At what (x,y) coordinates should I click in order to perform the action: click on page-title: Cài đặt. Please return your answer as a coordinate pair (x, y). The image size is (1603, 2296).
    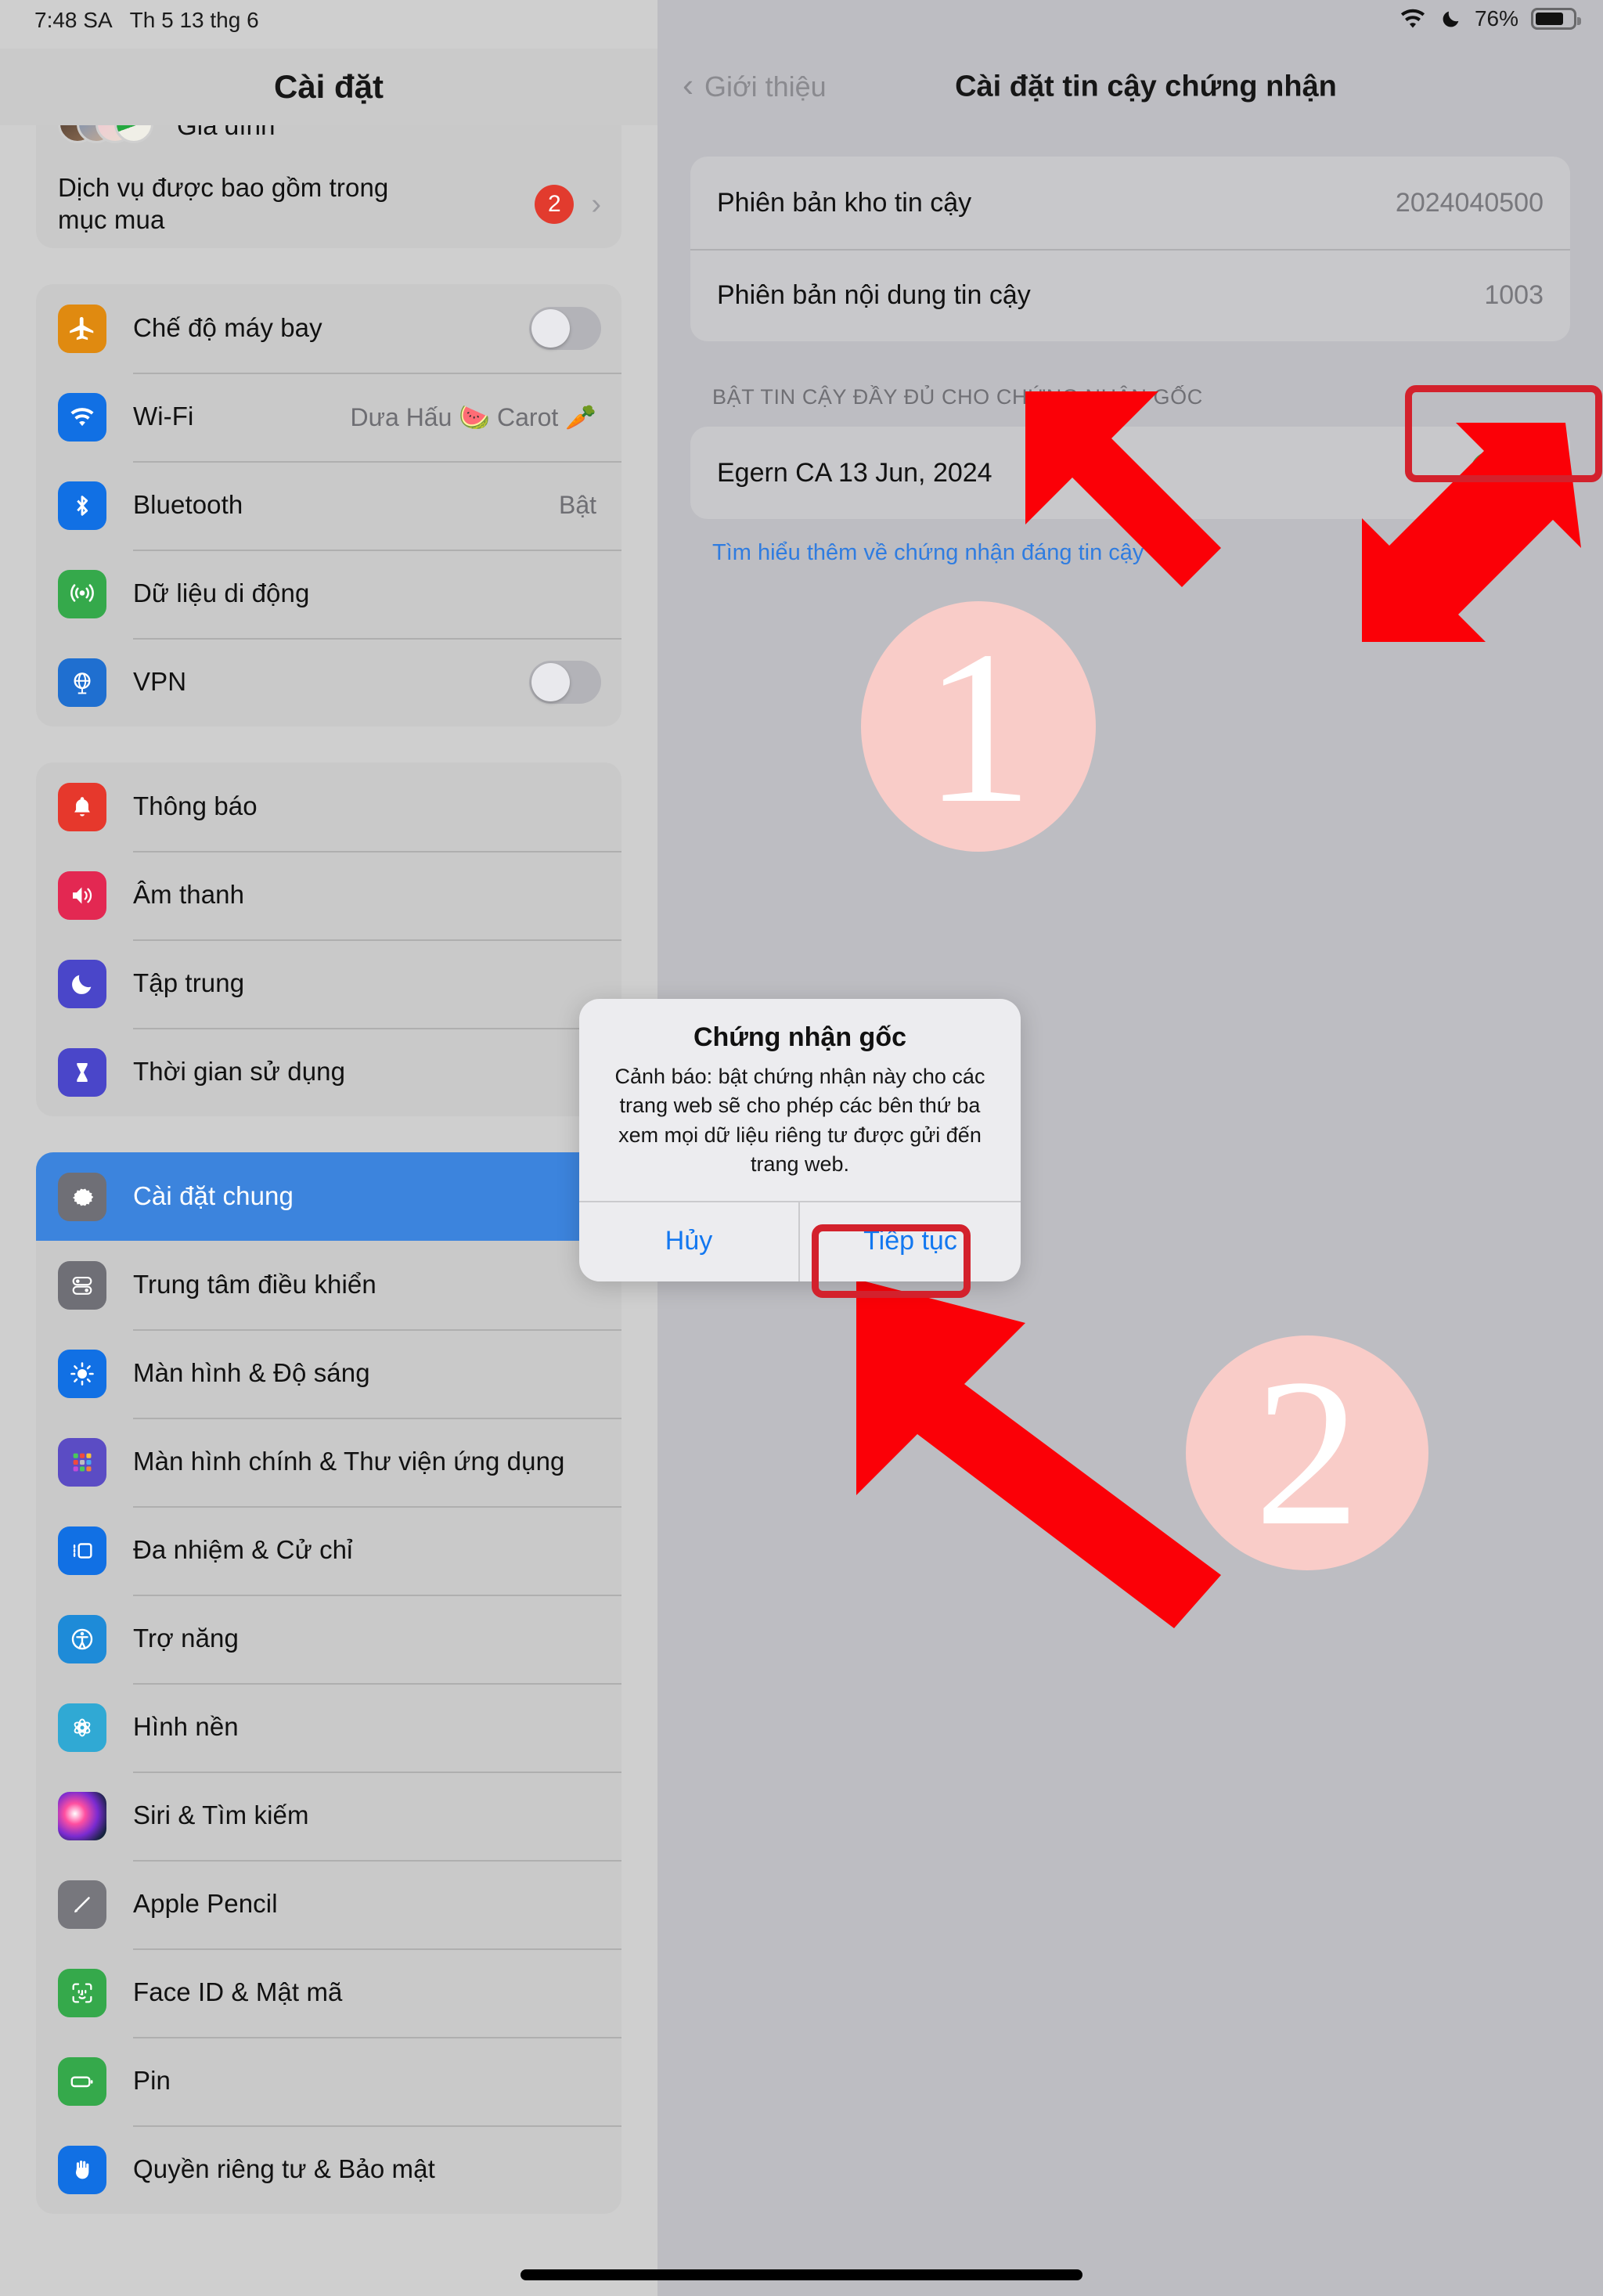
    Looking at the image, I should click on (328, 87).